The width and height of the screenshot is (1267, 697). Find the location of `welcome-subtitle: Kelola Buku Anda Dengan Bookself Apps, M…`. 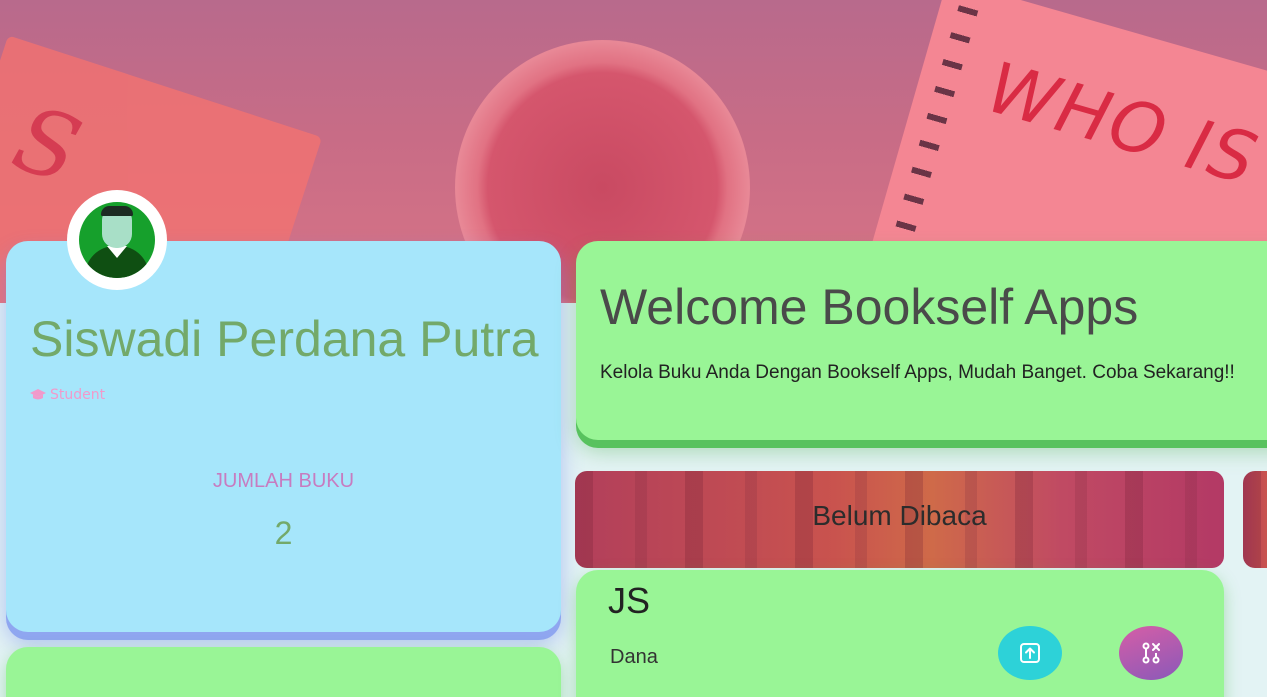

welcome-subtitle: Kelola Buku Anda Dengan Bookself Apps, M… is located at coordinates (917, 372).